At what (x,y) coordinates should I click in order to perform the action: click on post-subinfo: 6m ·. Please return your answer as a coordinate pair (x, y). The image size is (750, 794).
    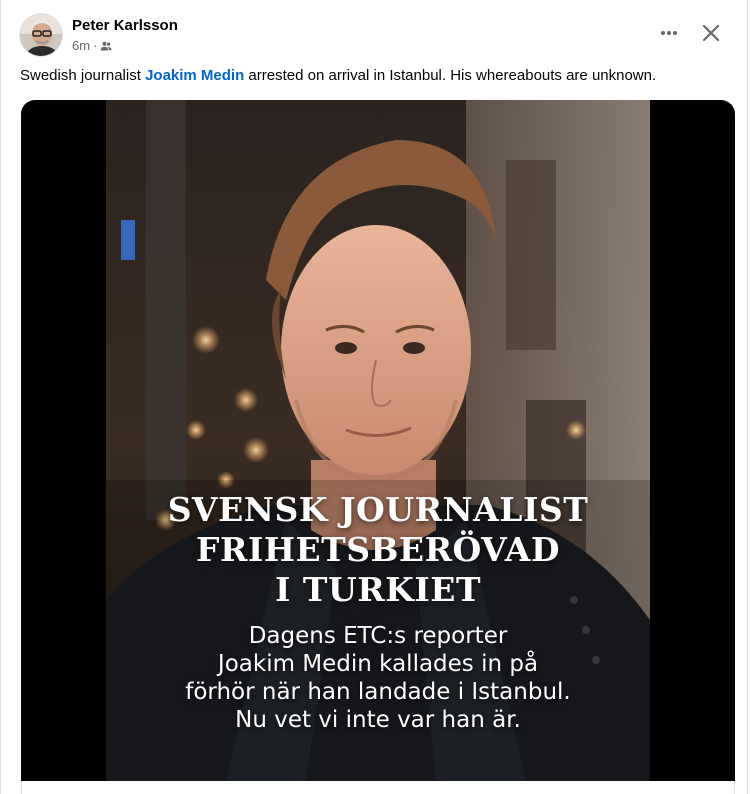
    Looking at the image, I should click on (125, 46).